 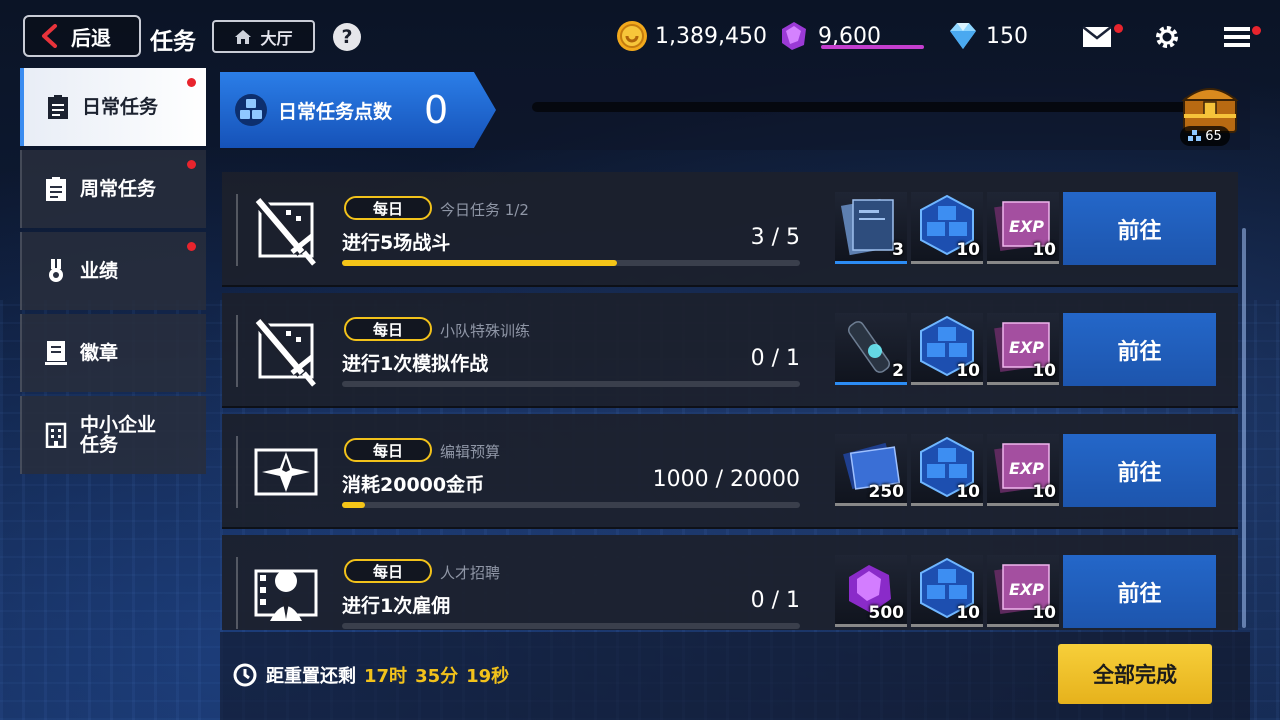 What do you see at coordinates (711, 36) in the screenshot?
I see `gold-amount: 1,389,450` at bounding box center [711, 36].